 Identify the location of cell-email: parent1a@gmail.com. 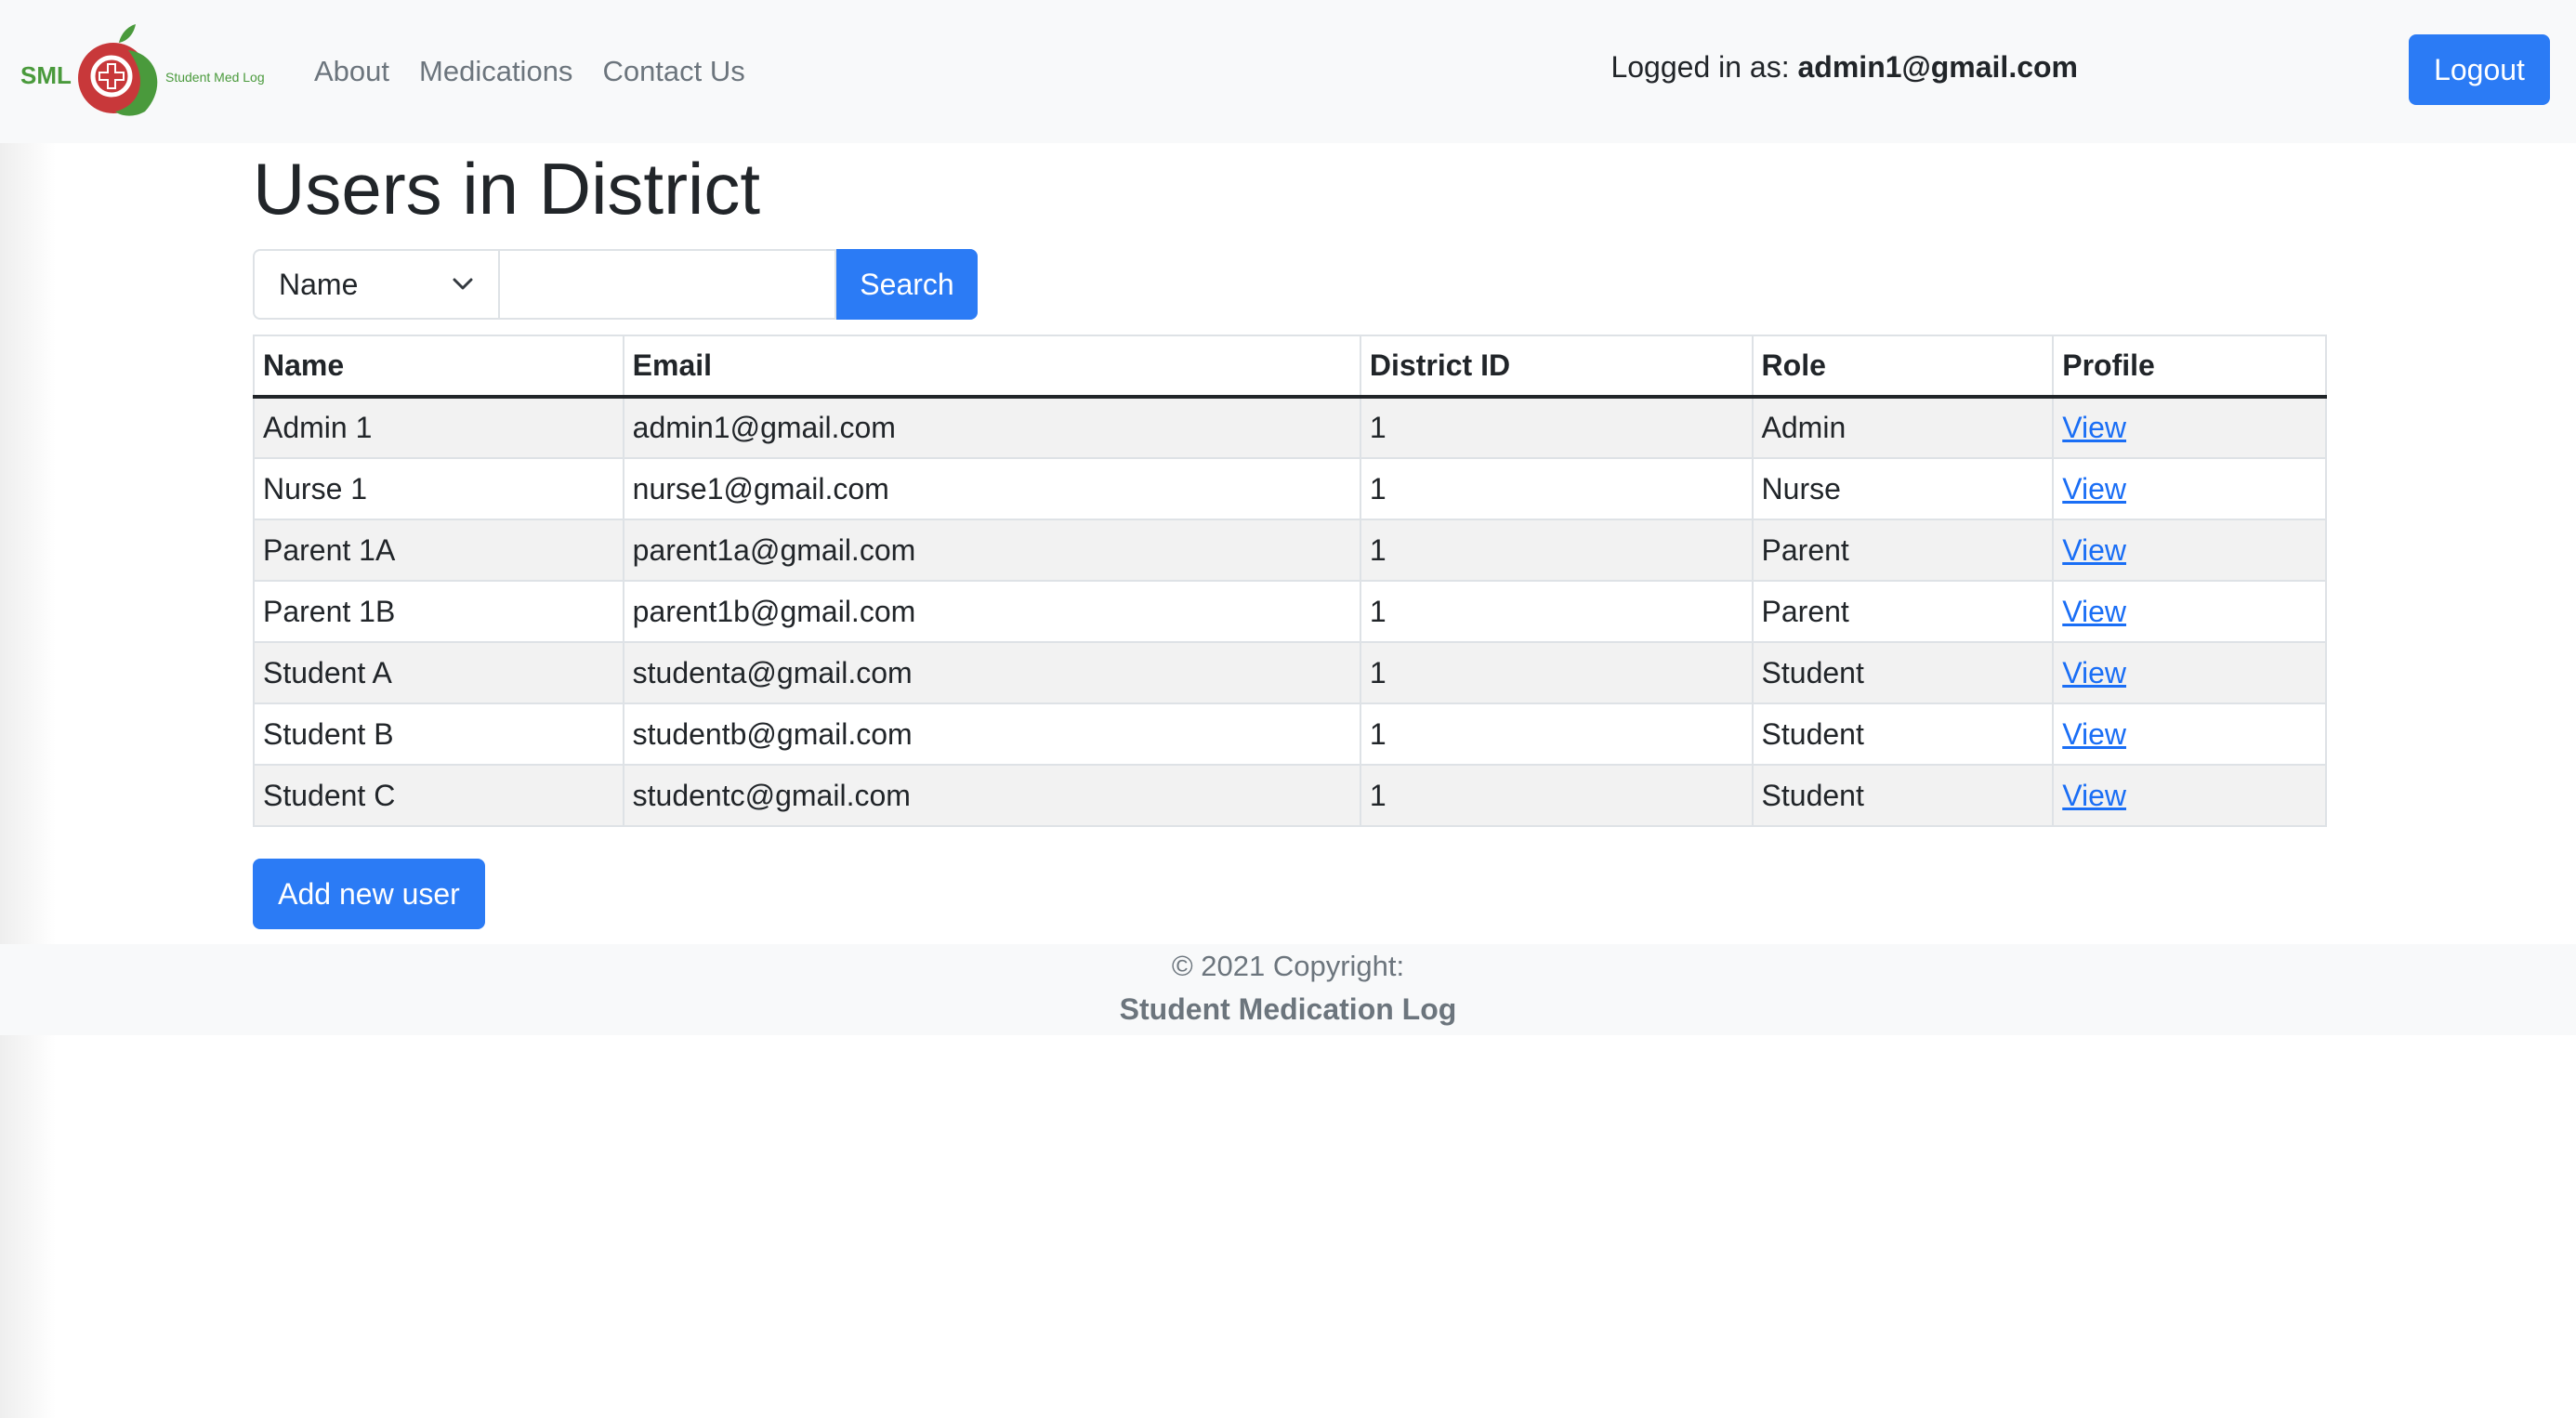
(991, 551).